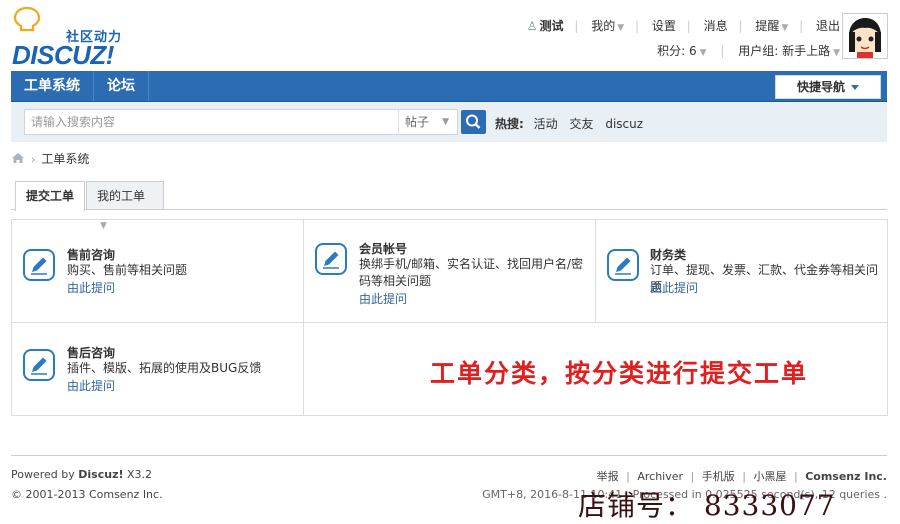  I want to click on powered-brand: Discuz!, so click(100, 474).